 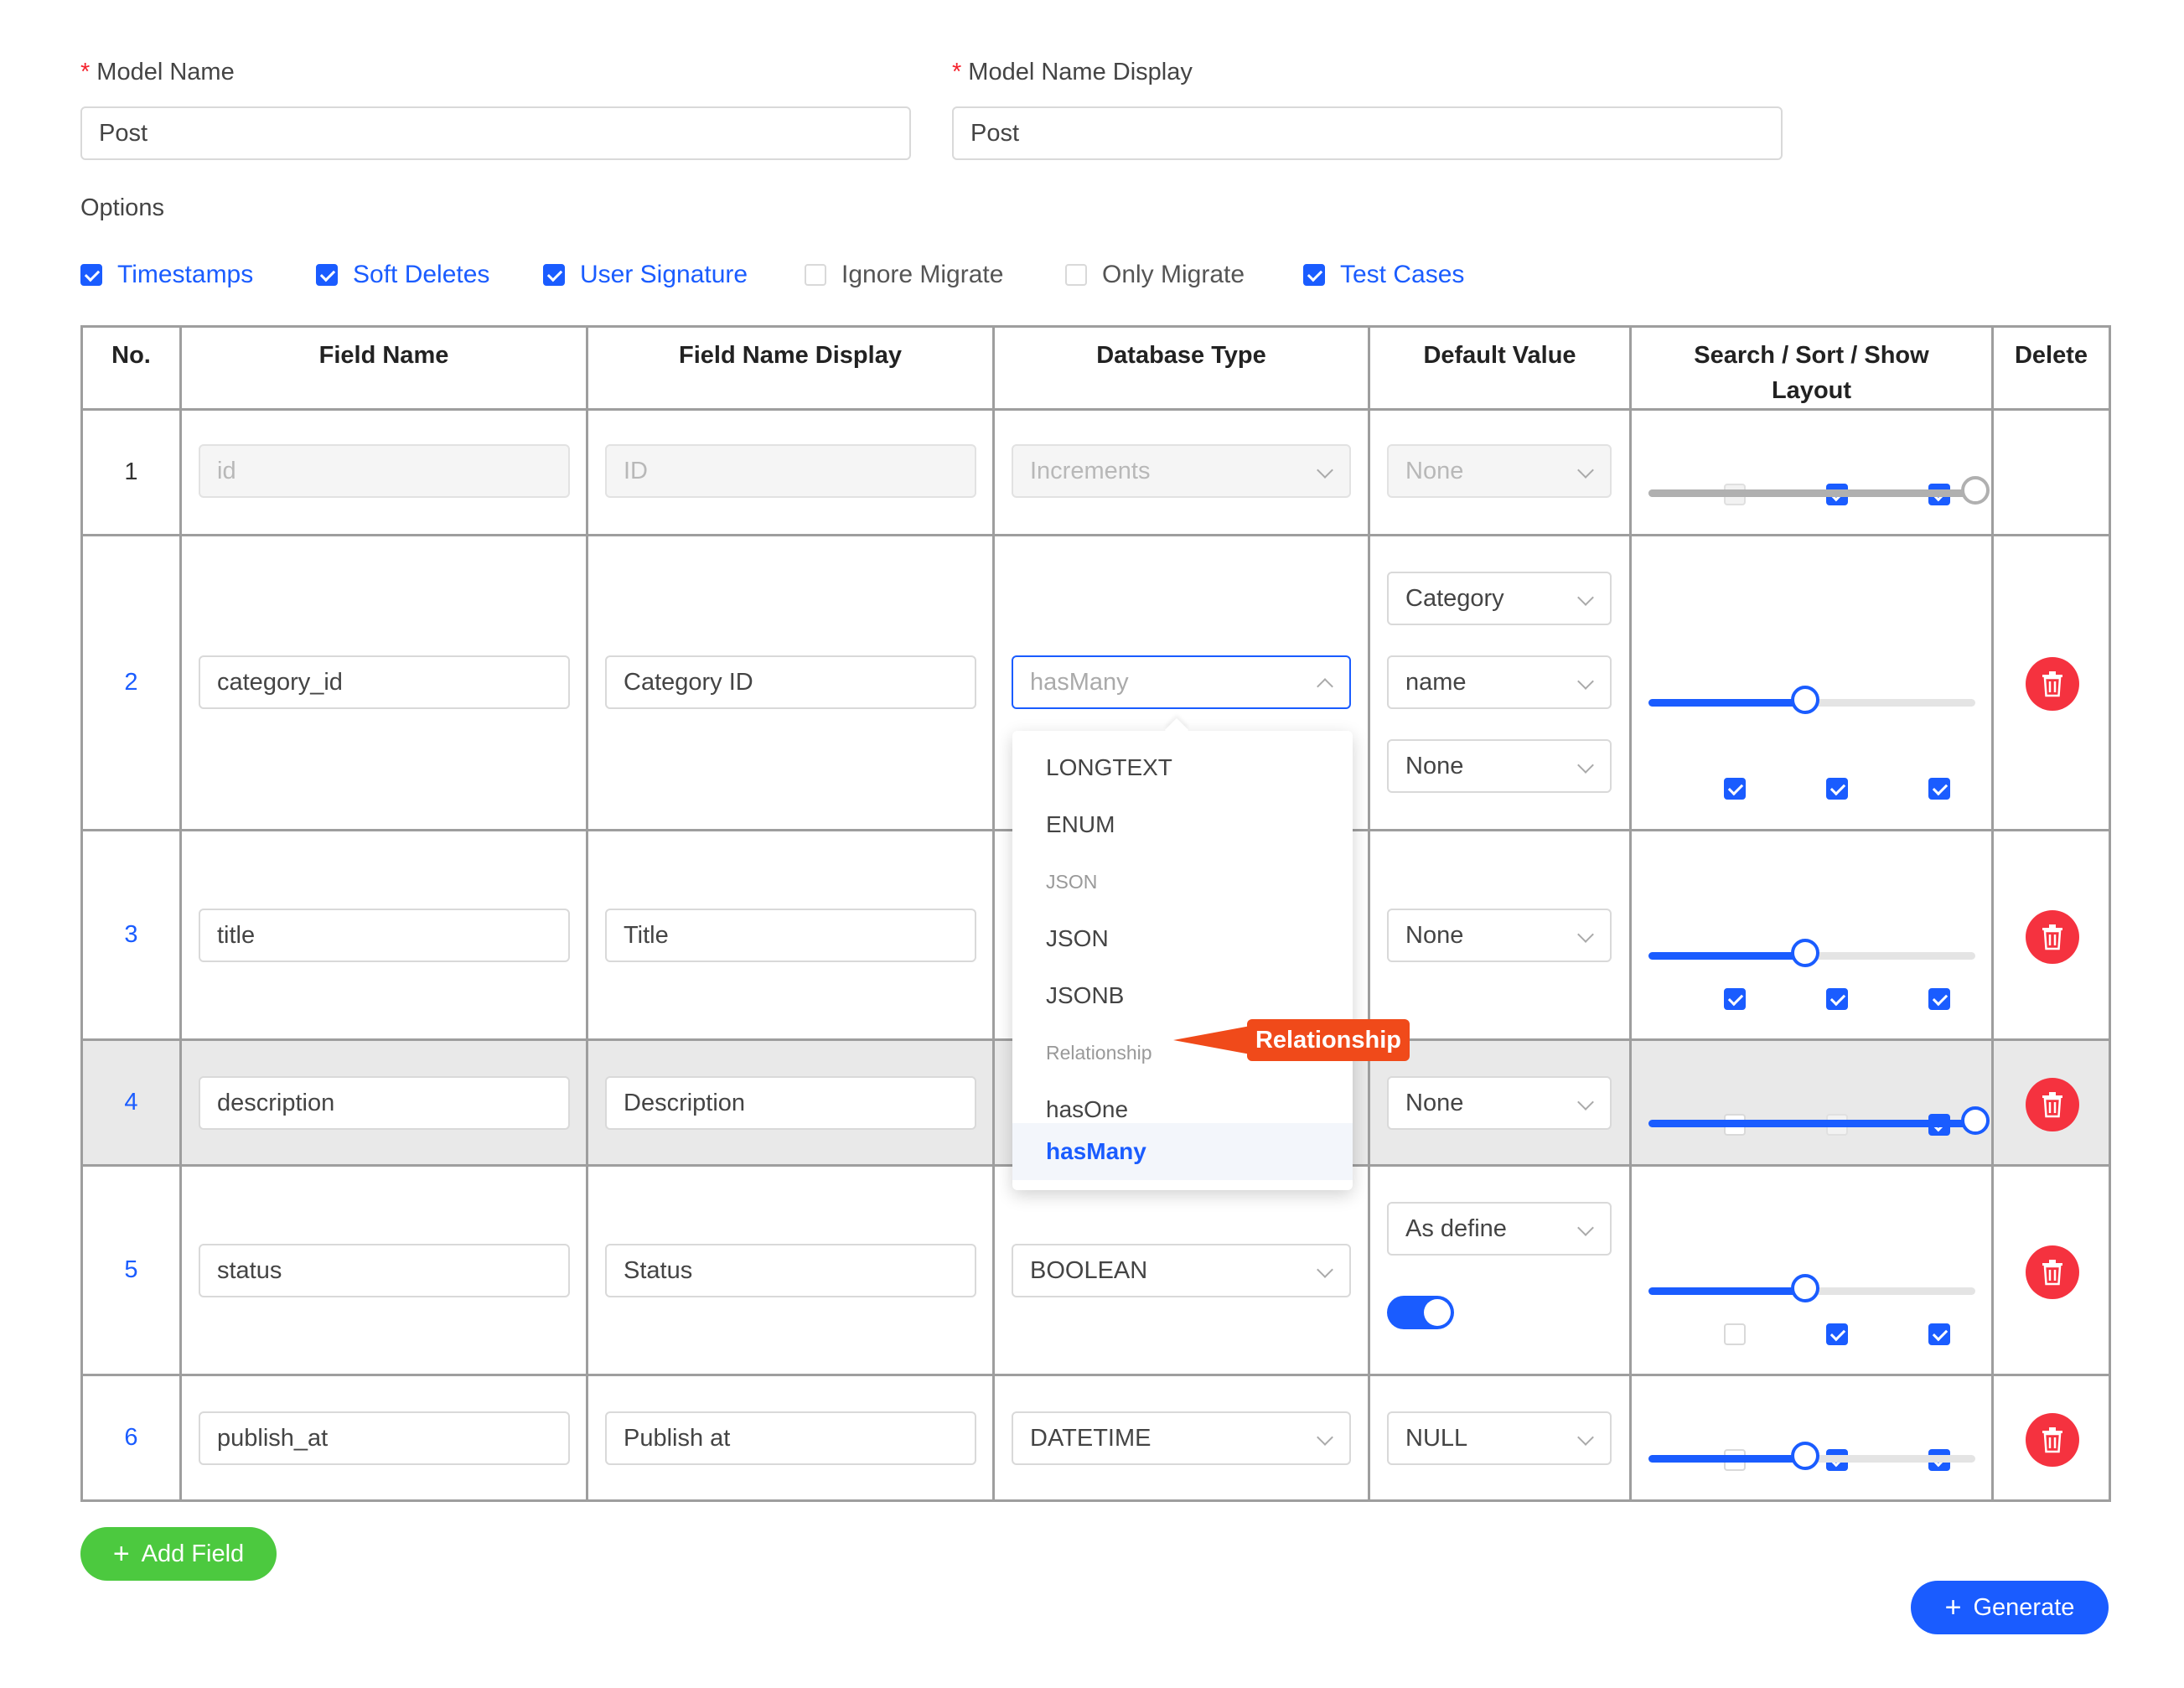 I want to click on dropdown-option-hasmany: hasMany, so click(x=1182, y=1151).